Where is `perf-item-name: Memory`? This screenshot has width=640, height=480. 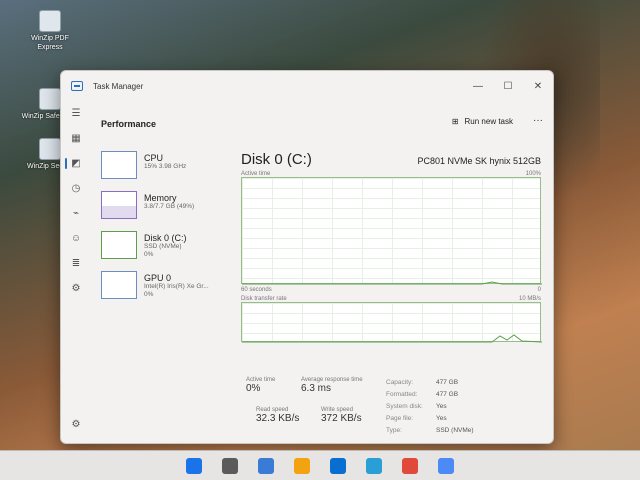
perf-item-name: Memory is located at coordinates (160, 198).